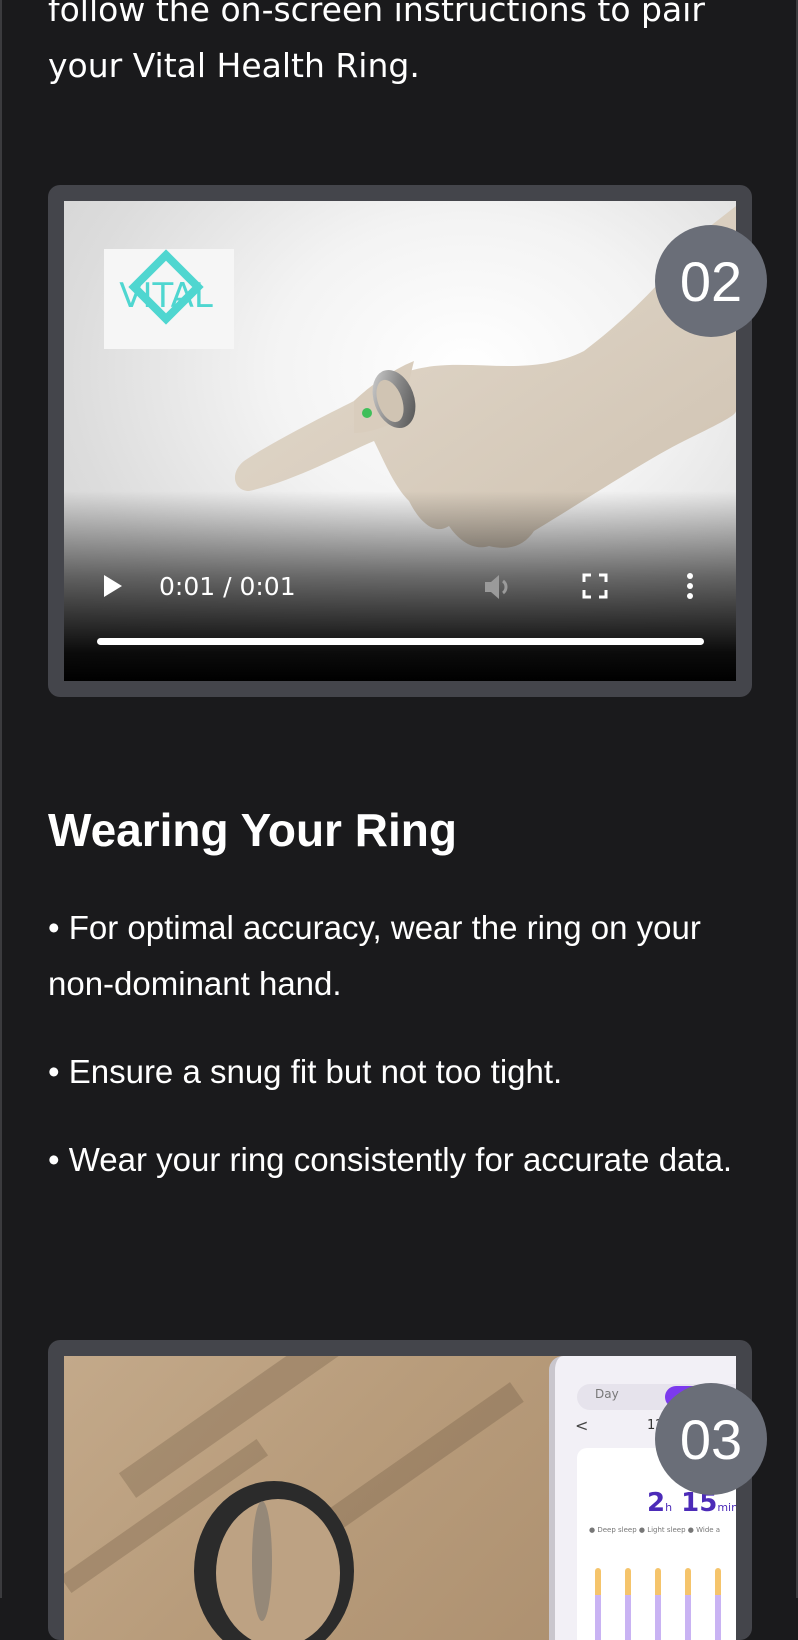 This screenshot has height=1640, width=798. I want to click on sleep-hours-unit: h, so click(669, 1507).